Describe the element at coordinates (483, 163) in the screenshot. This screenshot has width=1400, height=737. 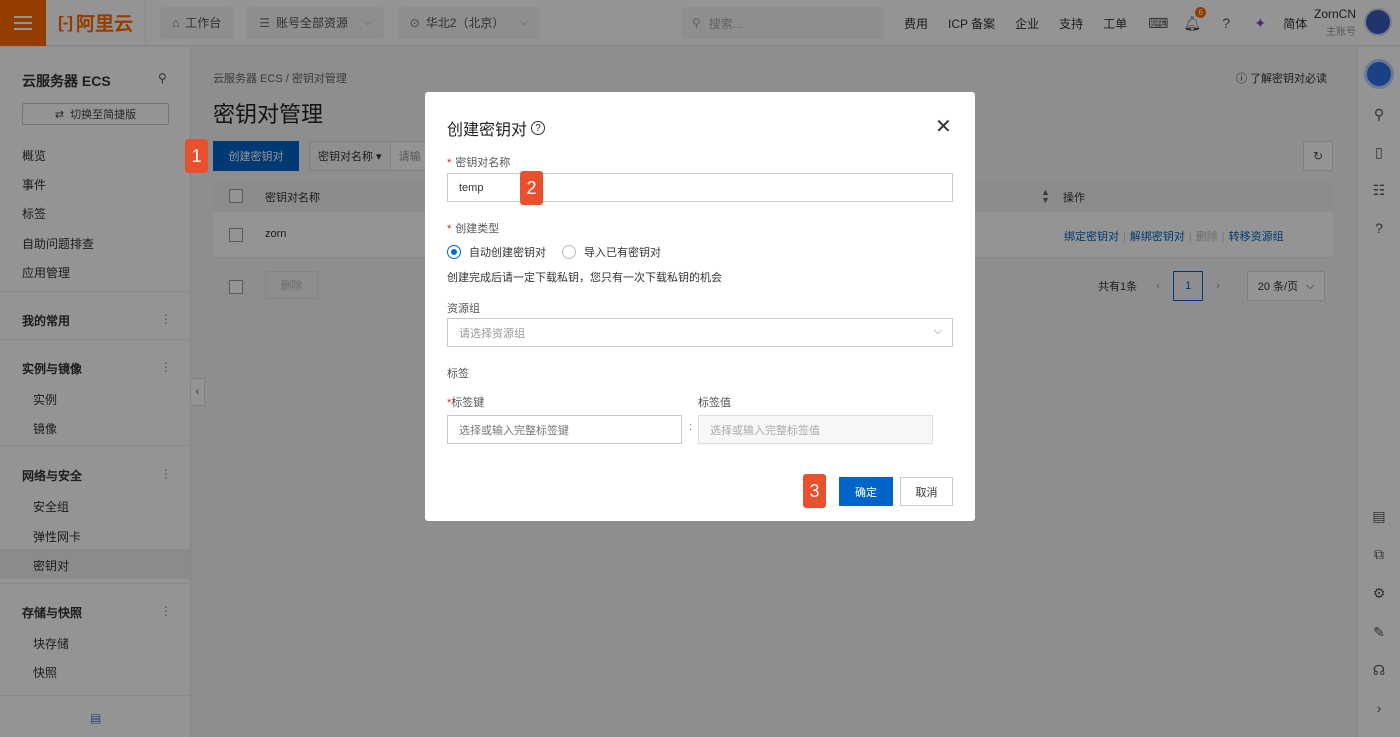
I see `name-label-text: 密钥对名称` at that location.